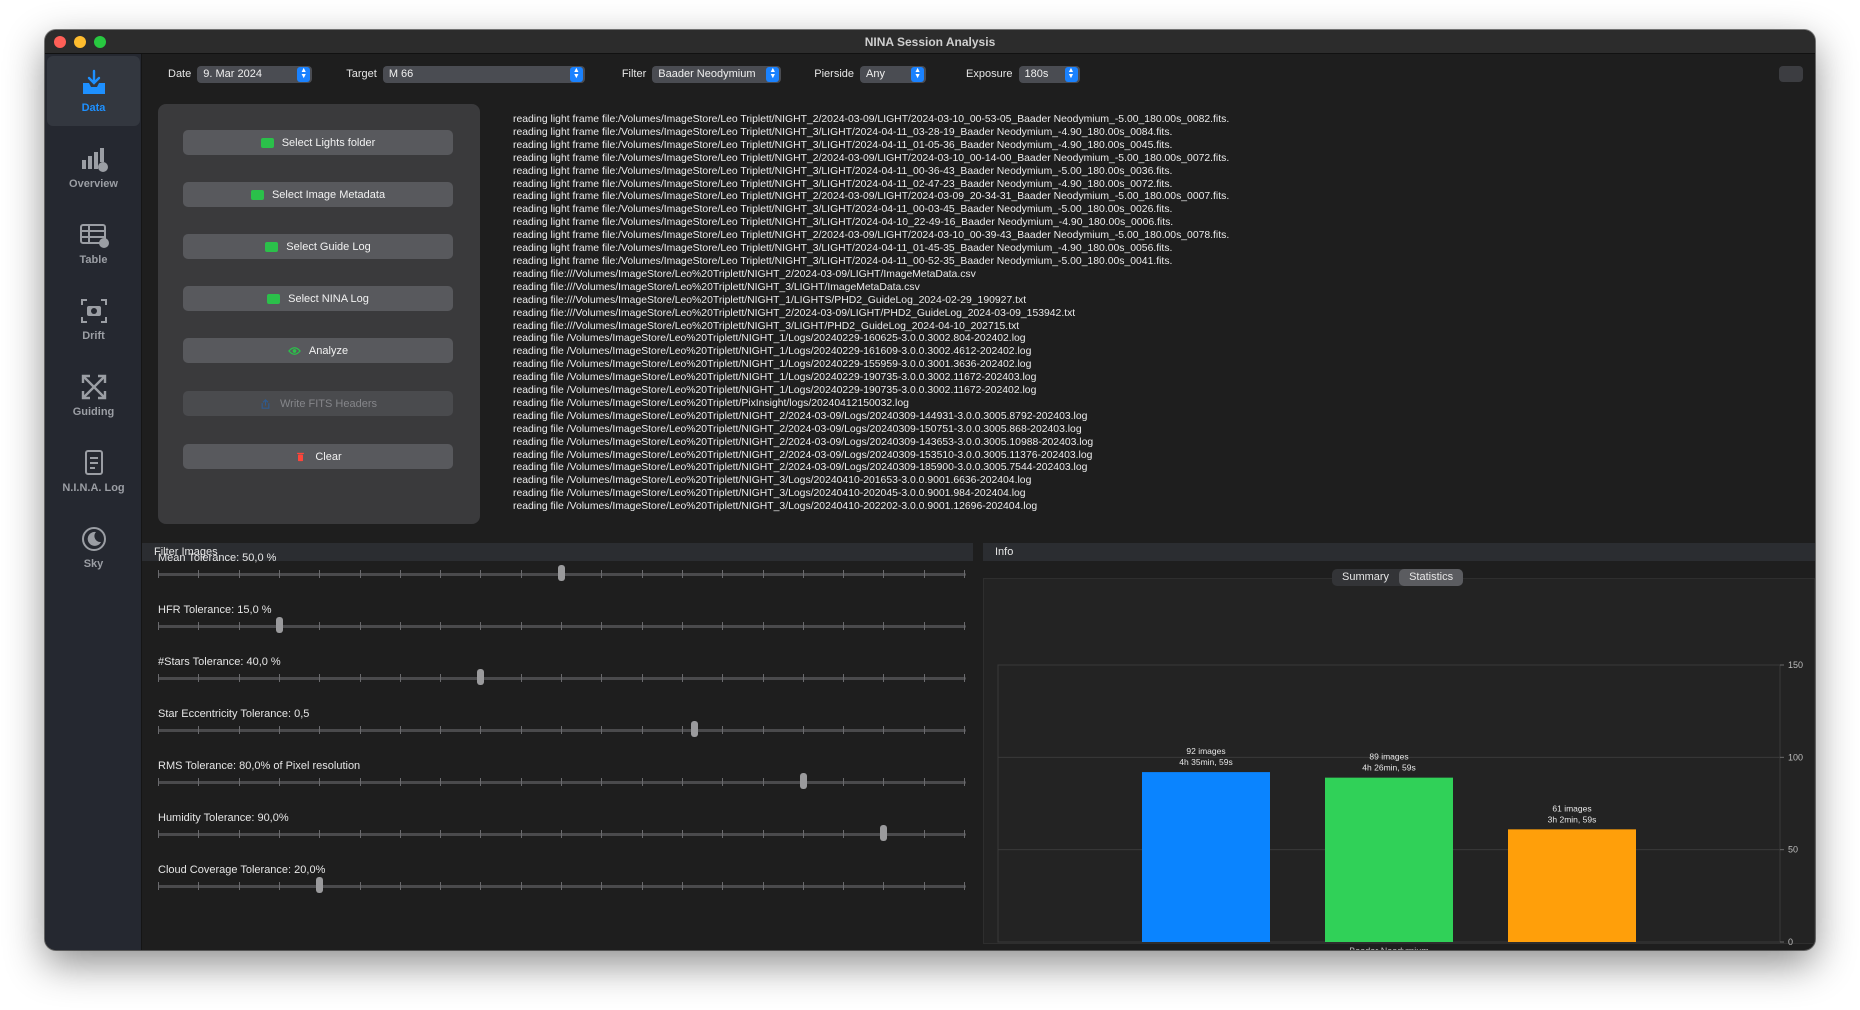  I want to click on folder-icon, so click(272, 246).